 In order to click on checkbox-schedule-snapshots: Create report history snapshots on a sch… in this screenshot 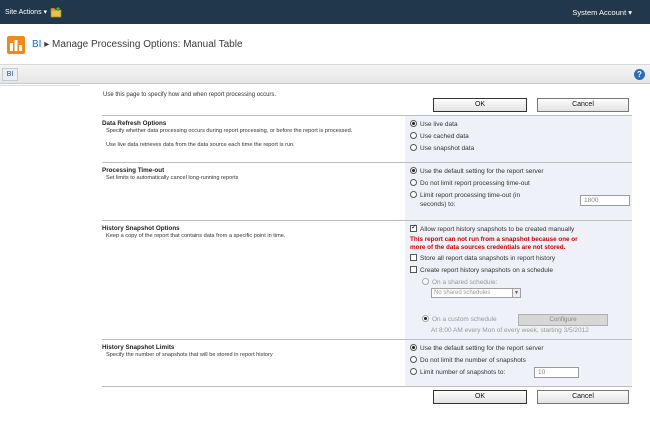, I will do `click(481, 270)`.